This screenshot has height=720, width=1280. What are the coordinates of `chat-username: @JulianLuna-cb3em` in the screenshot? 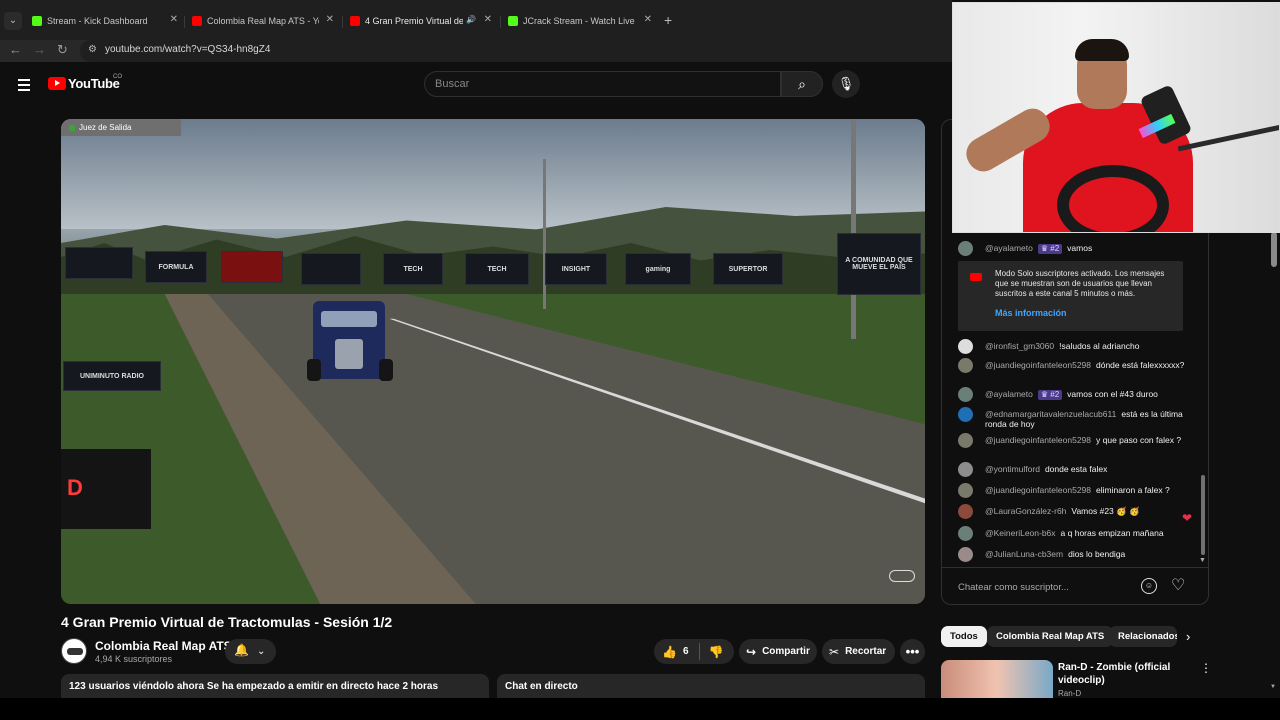 It's located at (1024, 554).